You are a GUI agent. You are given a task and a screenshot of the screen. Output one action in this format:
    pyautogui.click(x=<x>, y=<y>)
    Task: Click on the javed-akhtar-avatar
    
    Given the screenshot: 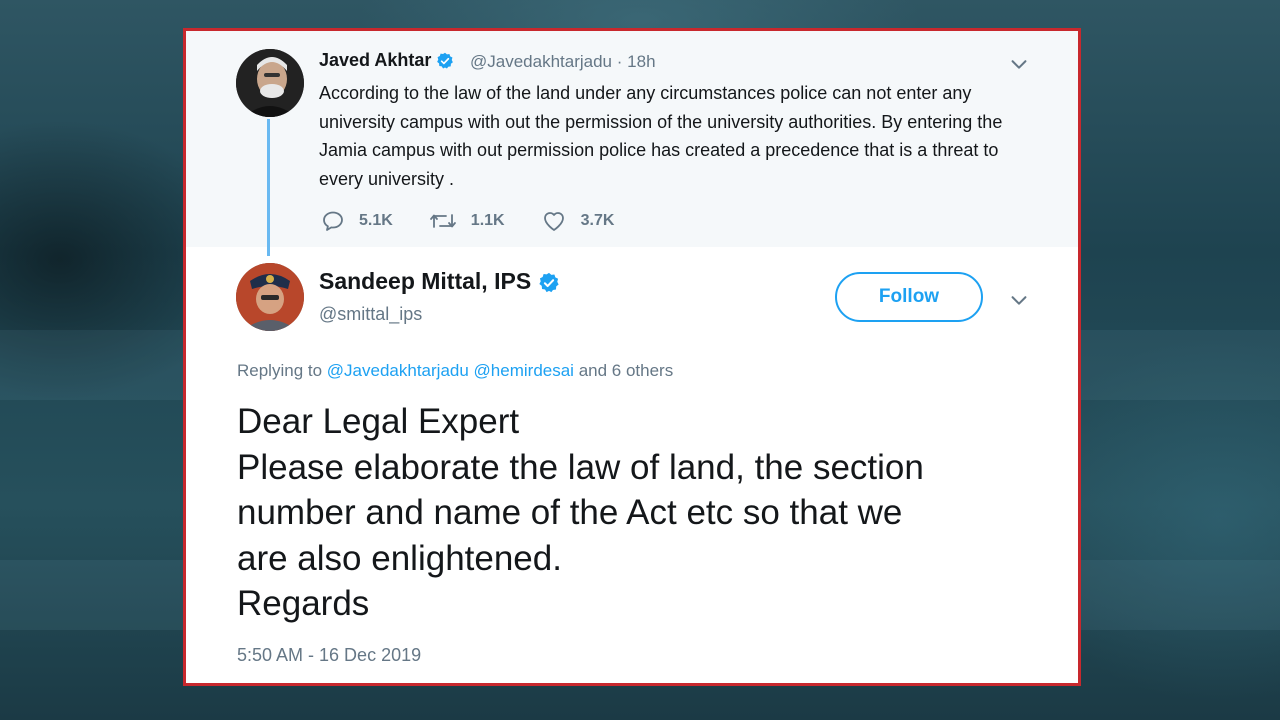 What is the action you would take?
    pyautogui.click(x=270, y=83)
    